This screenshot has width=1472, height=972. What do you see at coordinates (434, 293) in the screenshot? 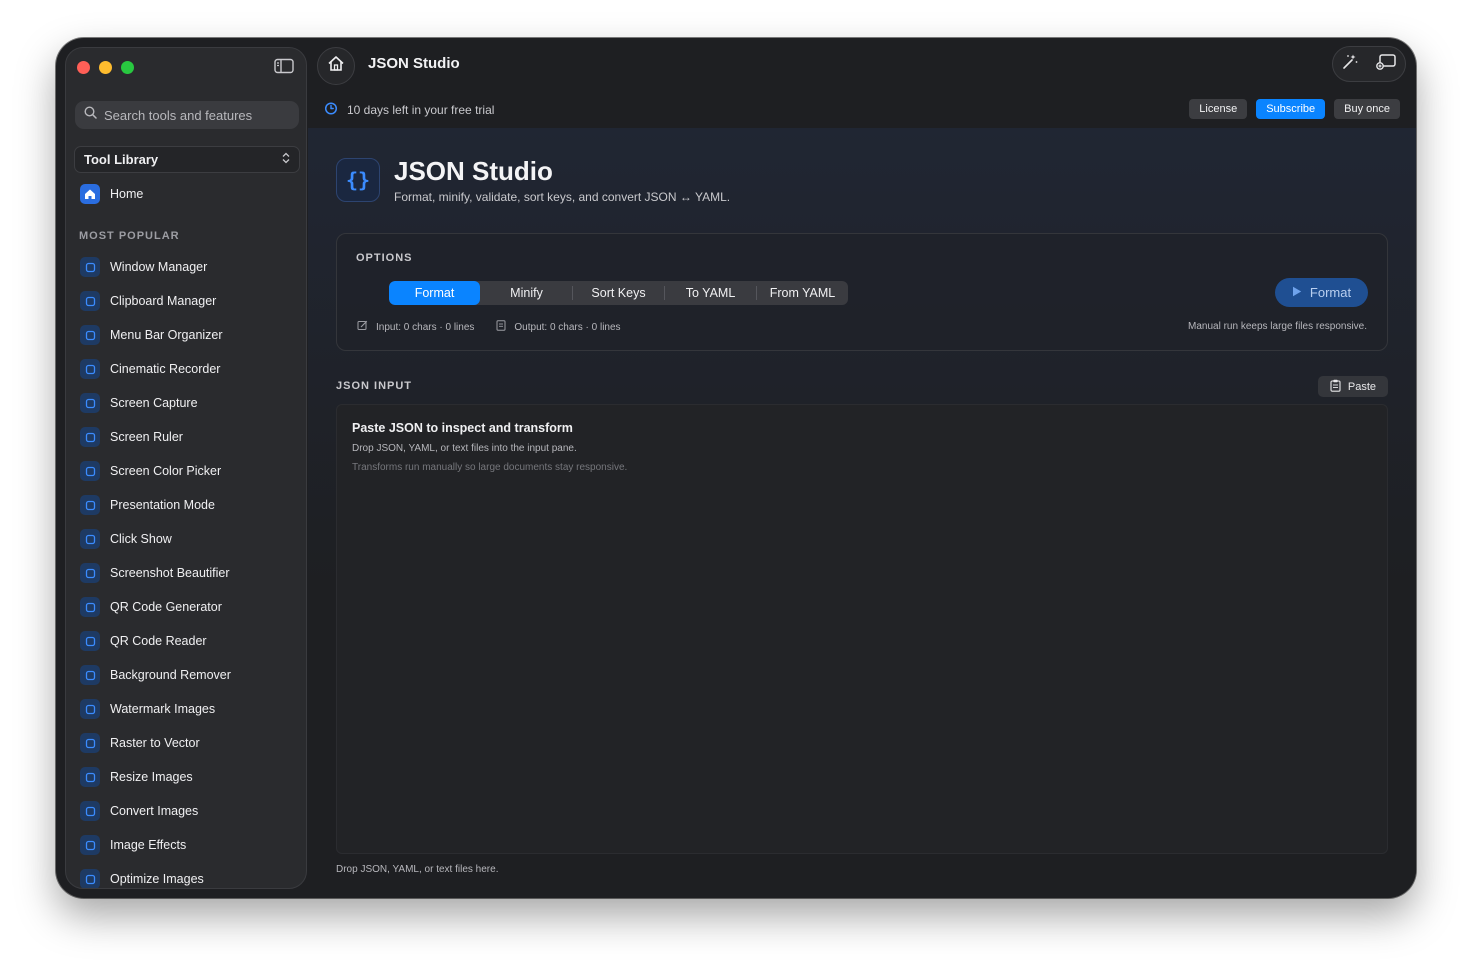
I see `mode-tab-format: Format` at bounding box center [434, 293].